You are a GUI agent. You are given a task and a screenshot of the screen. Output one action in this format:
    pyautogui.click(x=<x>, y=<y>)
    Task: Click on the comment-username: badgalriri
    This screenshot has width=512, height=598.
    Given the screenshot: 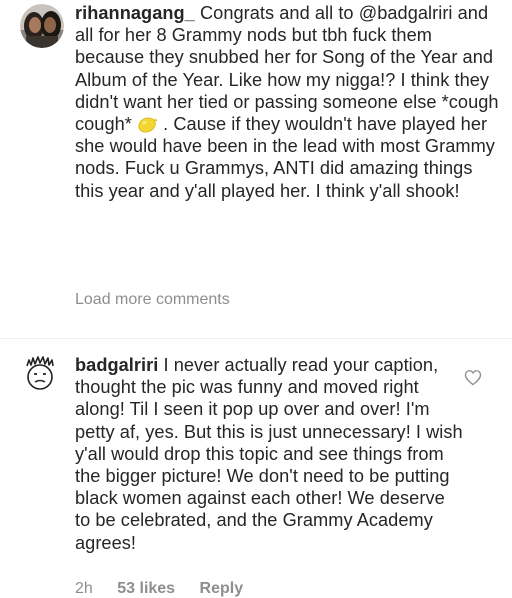 What is the action you would take?
    pyautogui.click(x=116, y=365)
    